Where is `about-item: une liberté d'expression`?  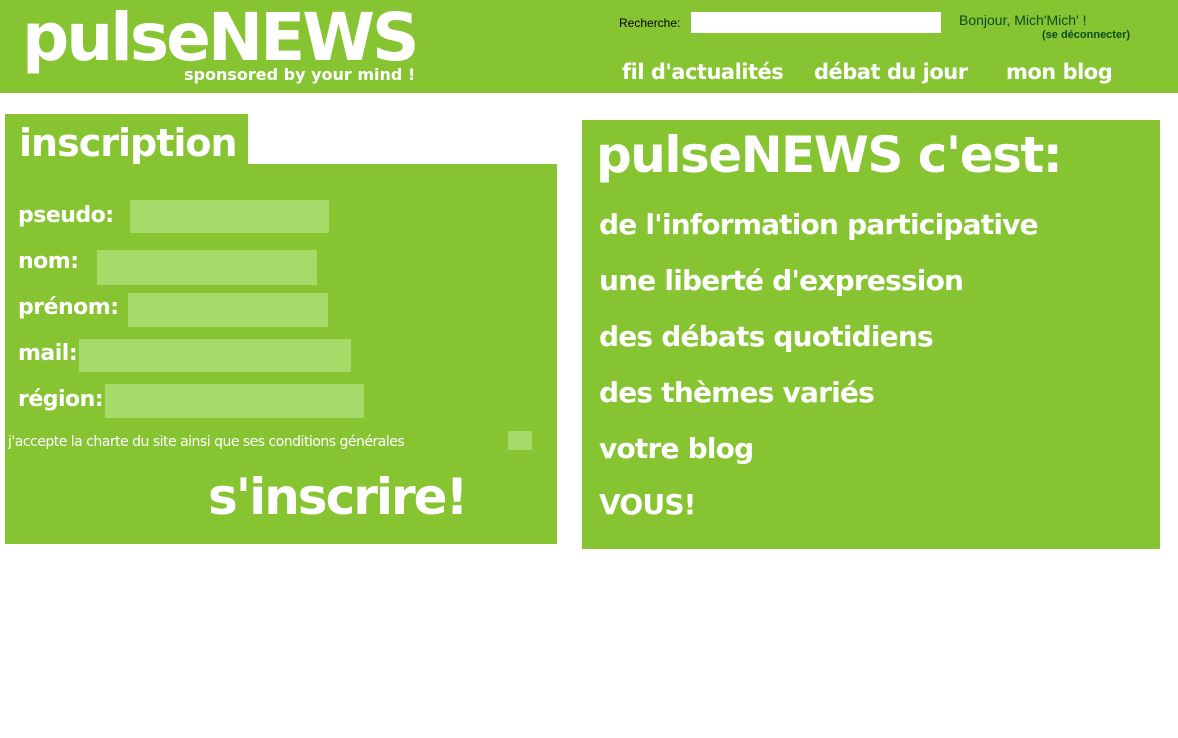 about-item: une liberté d'expression is located at coordinates (781, 280).